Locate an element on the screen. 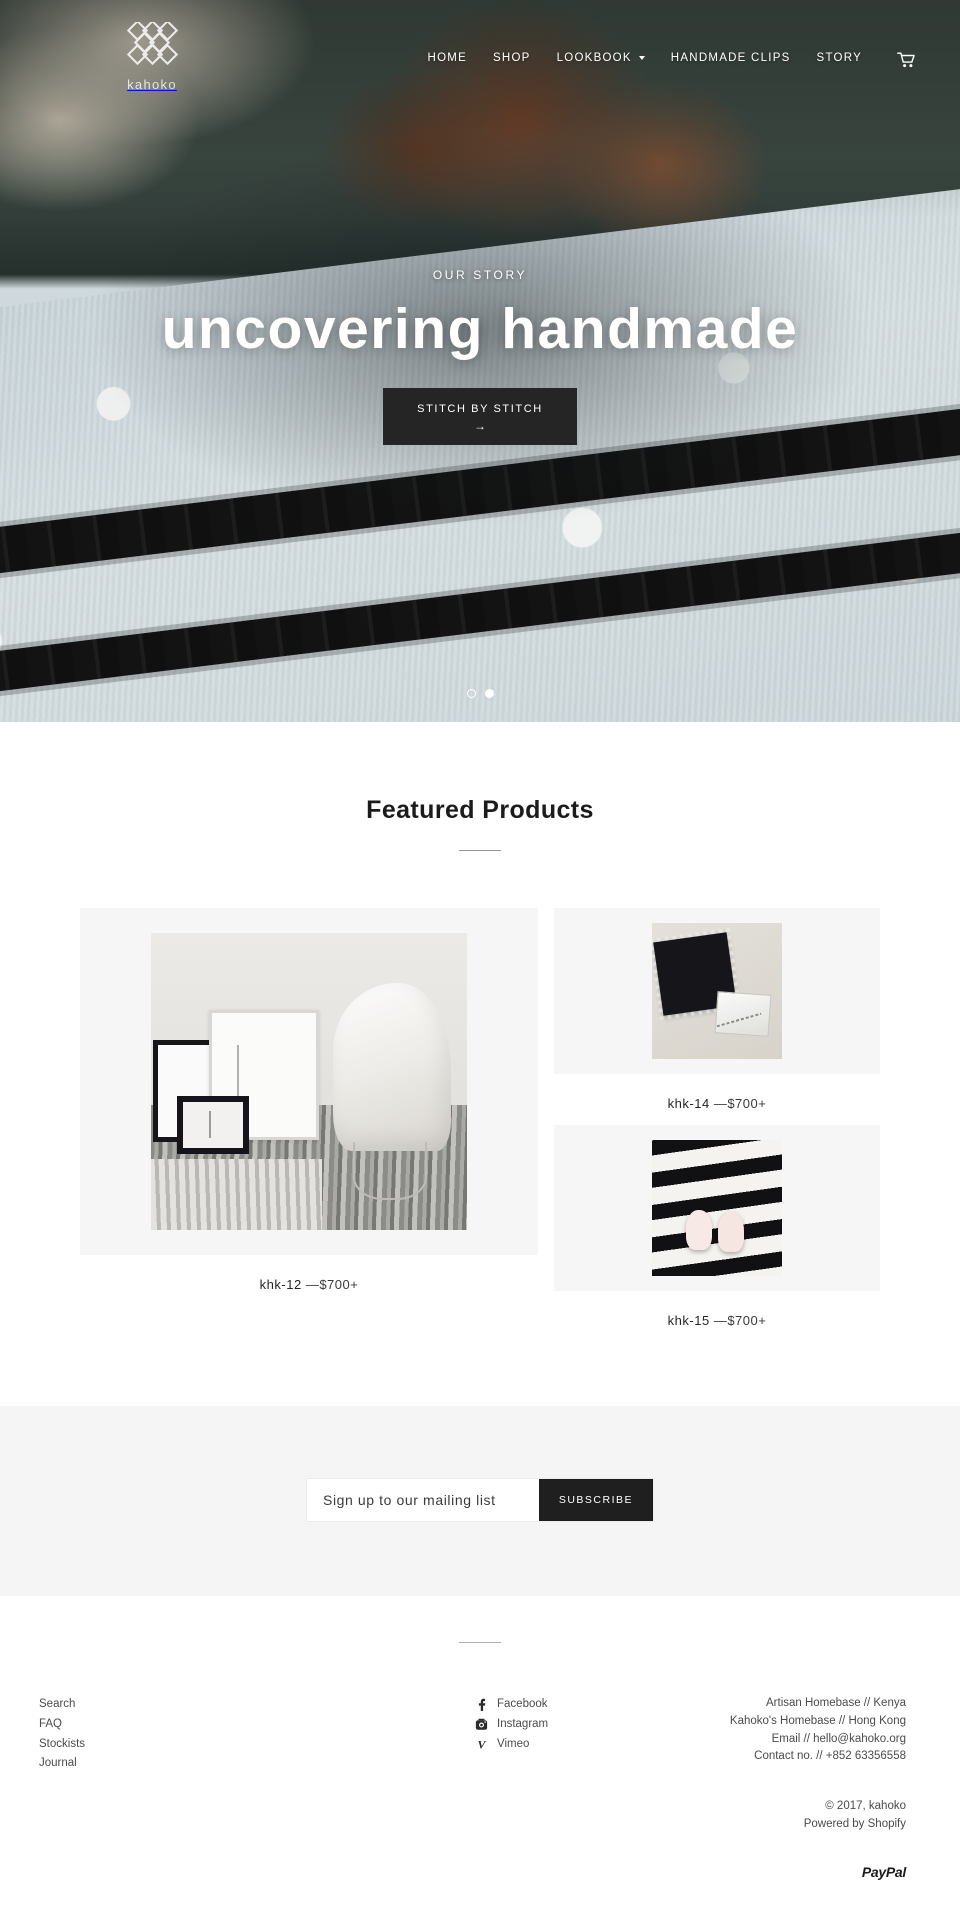  hero-cta-label: STITCH BY STITCH is located at coordinates (480, 408).